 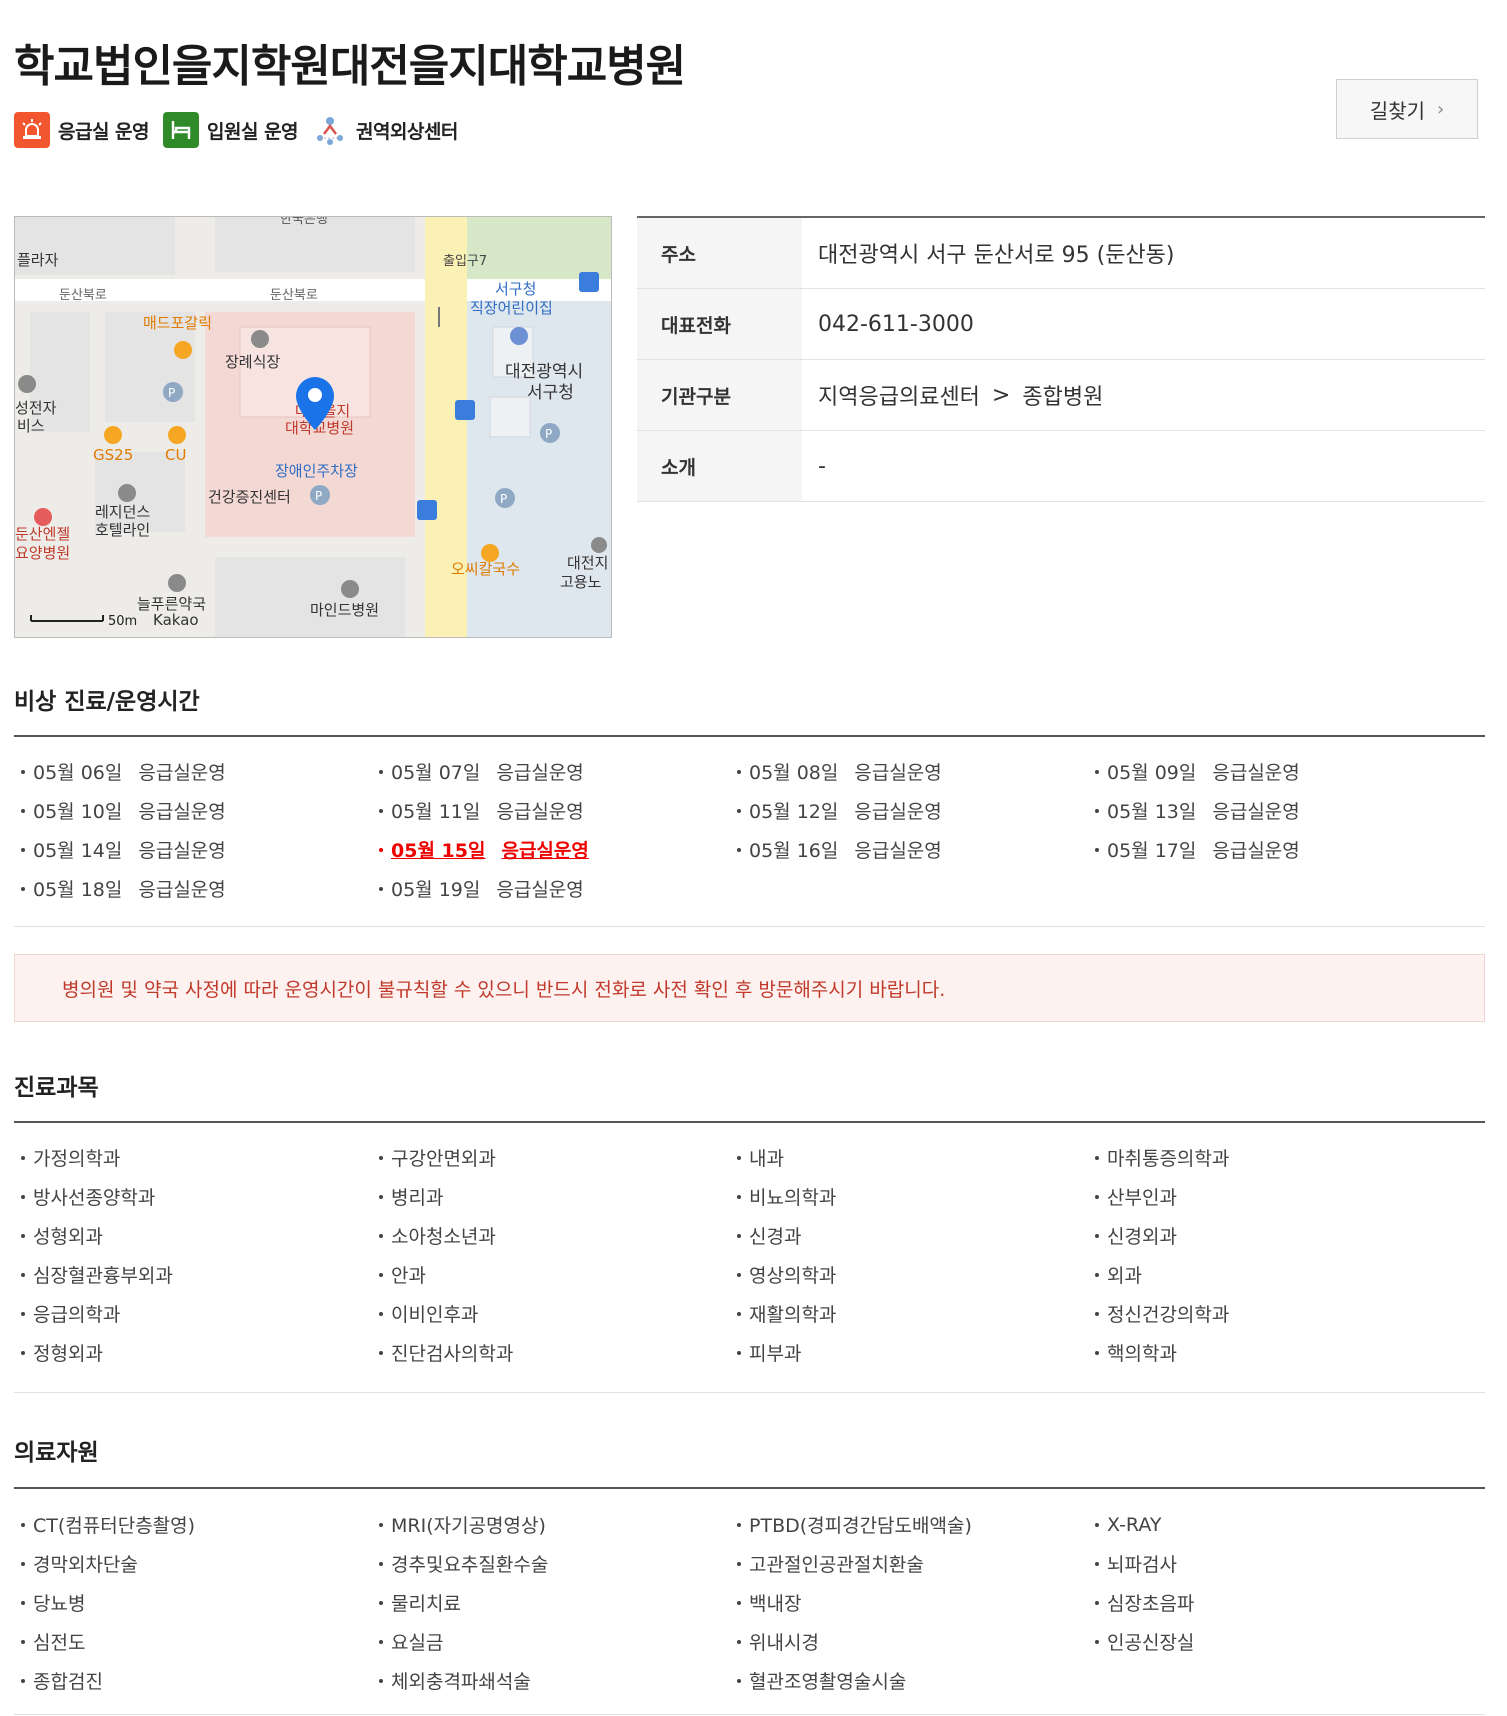 I want to click on resource-item: 물리치료, so click(x=551, y=1602).